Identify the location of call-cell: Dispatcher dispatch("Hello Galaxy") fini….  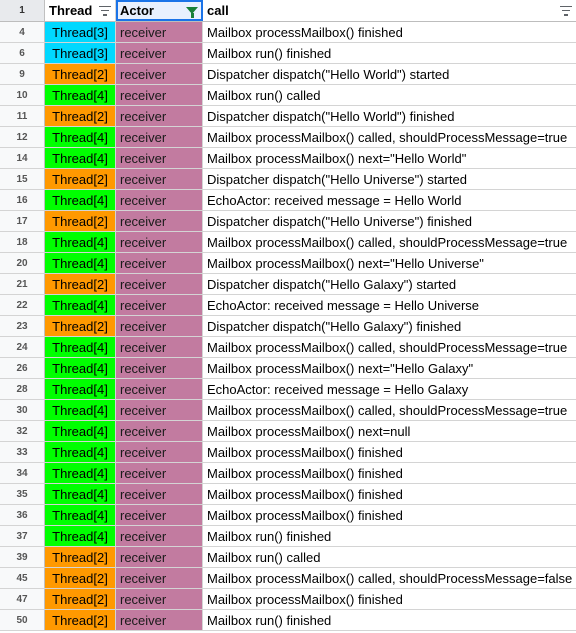
(389, 326).